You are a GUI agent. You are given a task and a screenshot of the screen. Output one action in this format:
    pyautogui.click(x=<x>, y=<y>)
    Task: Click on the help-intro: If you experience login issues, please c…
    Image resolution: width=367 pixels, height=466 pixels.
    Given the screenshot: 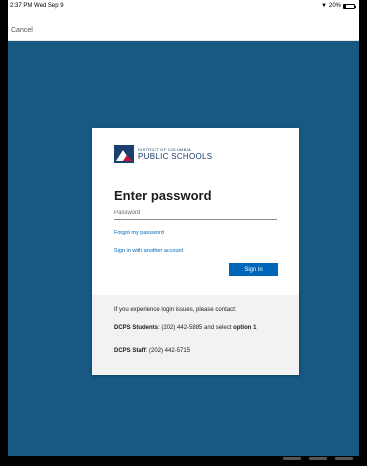 What is the action you would take?
    pyautogui.click(x=175, y=310)
    